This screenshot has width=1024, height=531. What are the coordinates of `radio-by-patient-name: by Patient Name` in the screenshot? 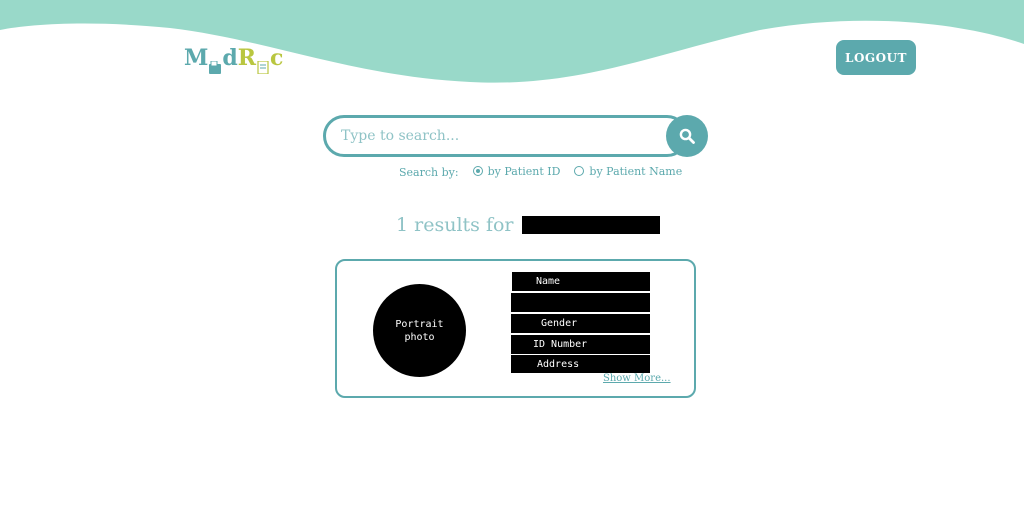 It's located at (628, 171).